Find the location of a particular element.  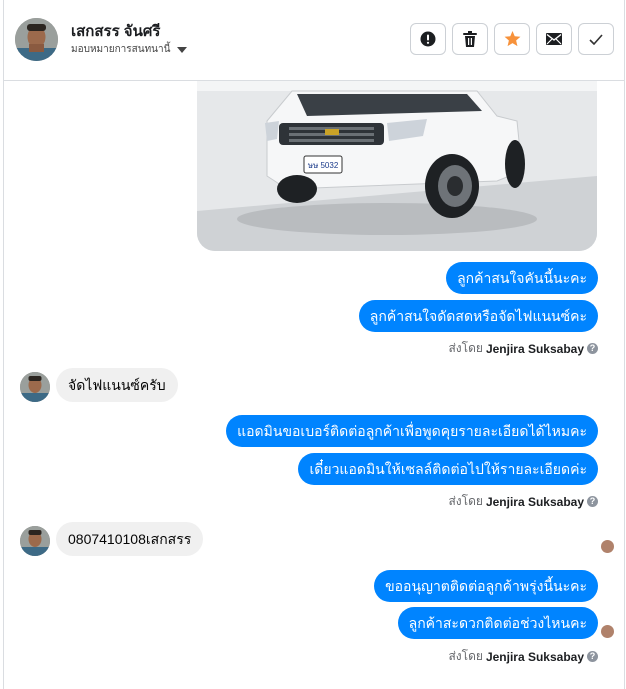

assign-conversation-dropdown: มอบหมายการสนทนานี้ is located at coordinates (129, 49).